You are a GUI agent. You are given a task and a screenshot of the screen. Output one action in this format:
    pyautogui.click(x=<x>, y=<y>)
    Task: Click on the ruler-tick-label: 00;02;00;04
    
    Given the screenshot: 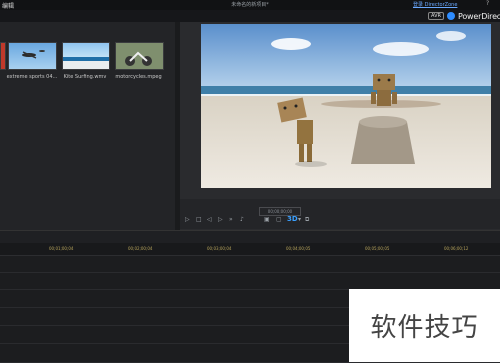 What is the action you would take?
    pyautogui.click(x=140, y=248)
    